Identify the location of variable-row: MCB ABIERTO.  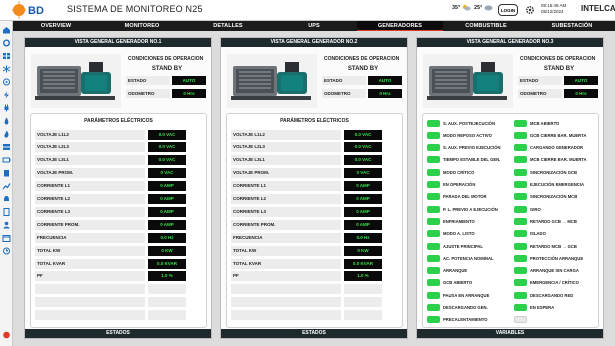
(555, 123).